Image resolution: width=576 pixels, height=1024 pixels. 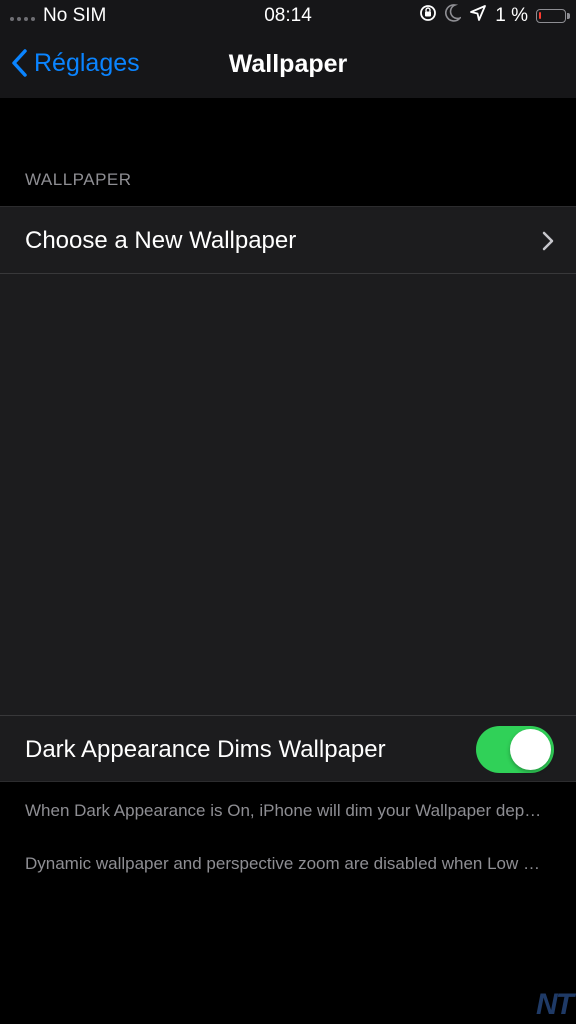 I want to click on dark-appearance-dims-row: Dark Appearance Dims Wallpaper, so click(x=288, y=748).